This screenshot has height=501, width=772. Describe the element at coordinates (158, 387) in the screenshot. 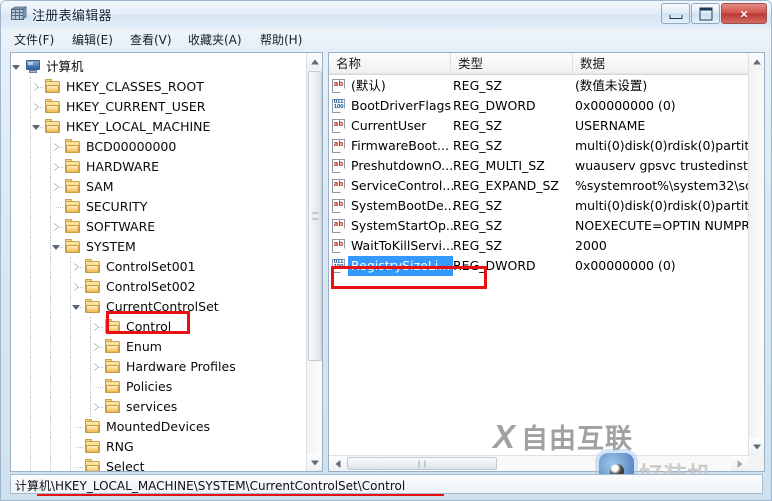

I see `tree-node-policies: Policies` at that location.